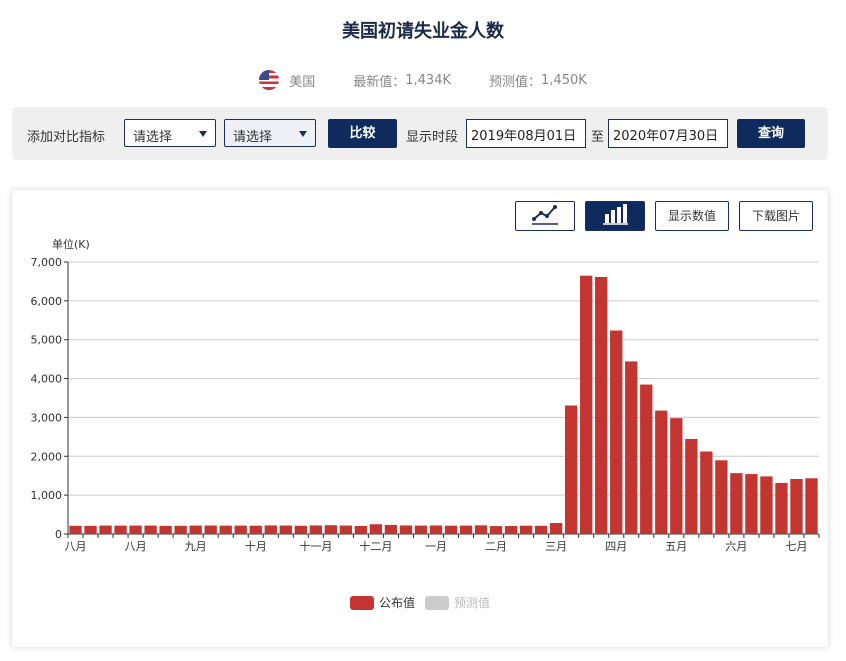  I want to click on latest-label: 最新值：, so click(379, 82).